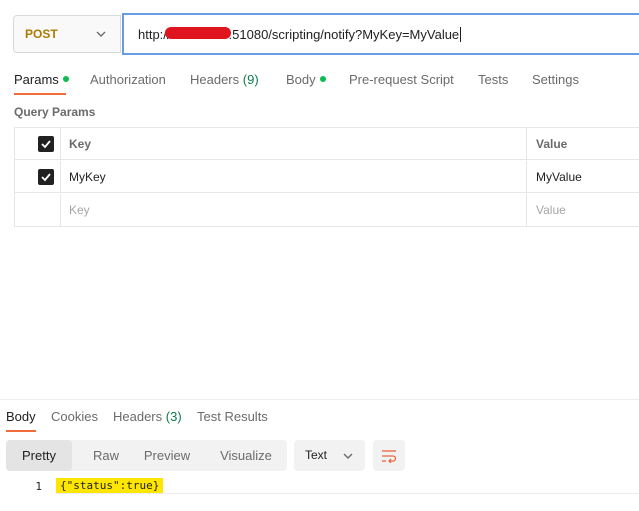 The height and width of the screenshot is (511, 639). I want to click on response-tab-headers-label: Headers, so click(138, 416).